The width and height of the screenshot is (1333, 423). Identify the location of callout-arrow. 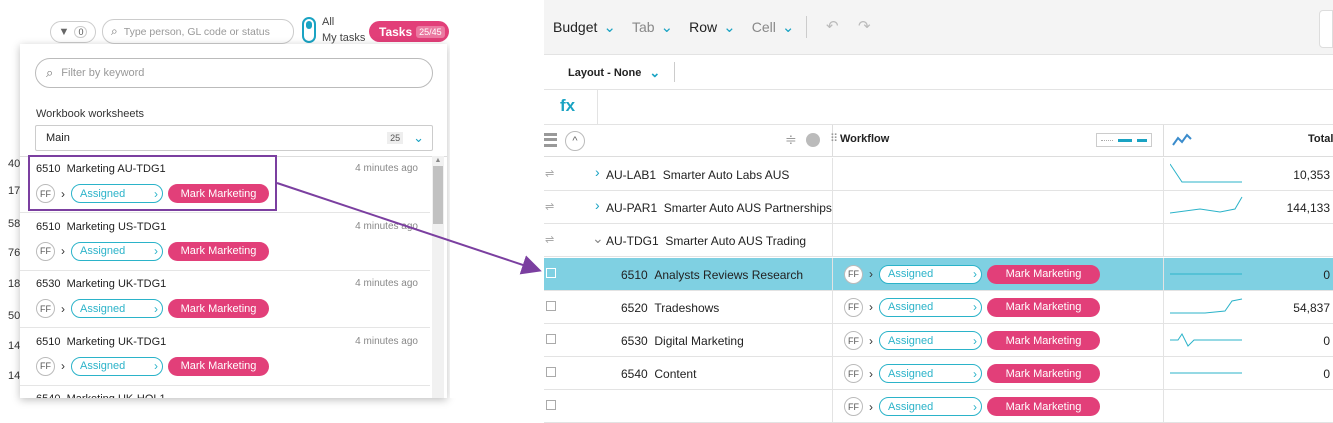
(409, 228).